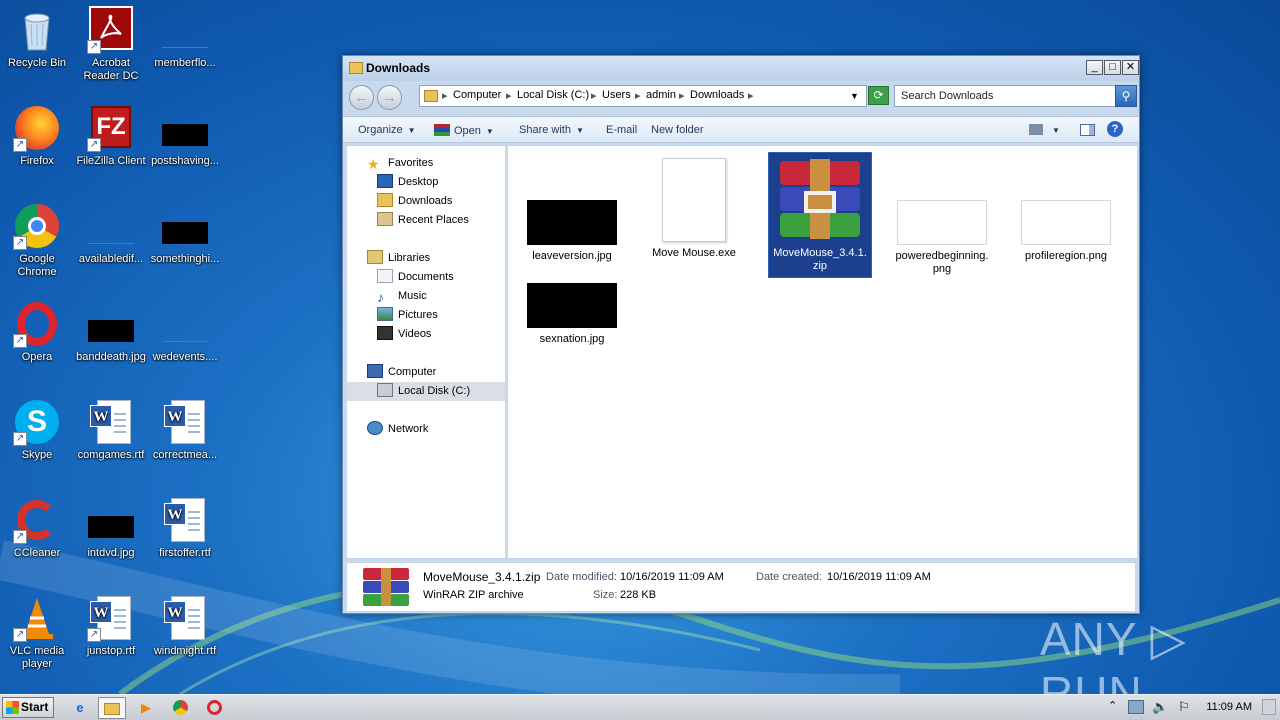 Image resolution: width=1280 pixels, height=720 pixels. I want to click on start-button: Start, so click(28, 707).